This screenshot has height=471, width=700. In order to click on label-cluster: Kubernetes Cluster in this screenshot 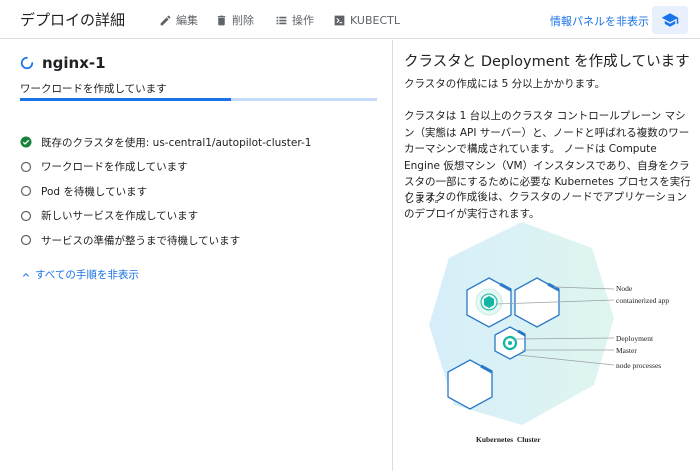, I will do `click(508, 439)`.